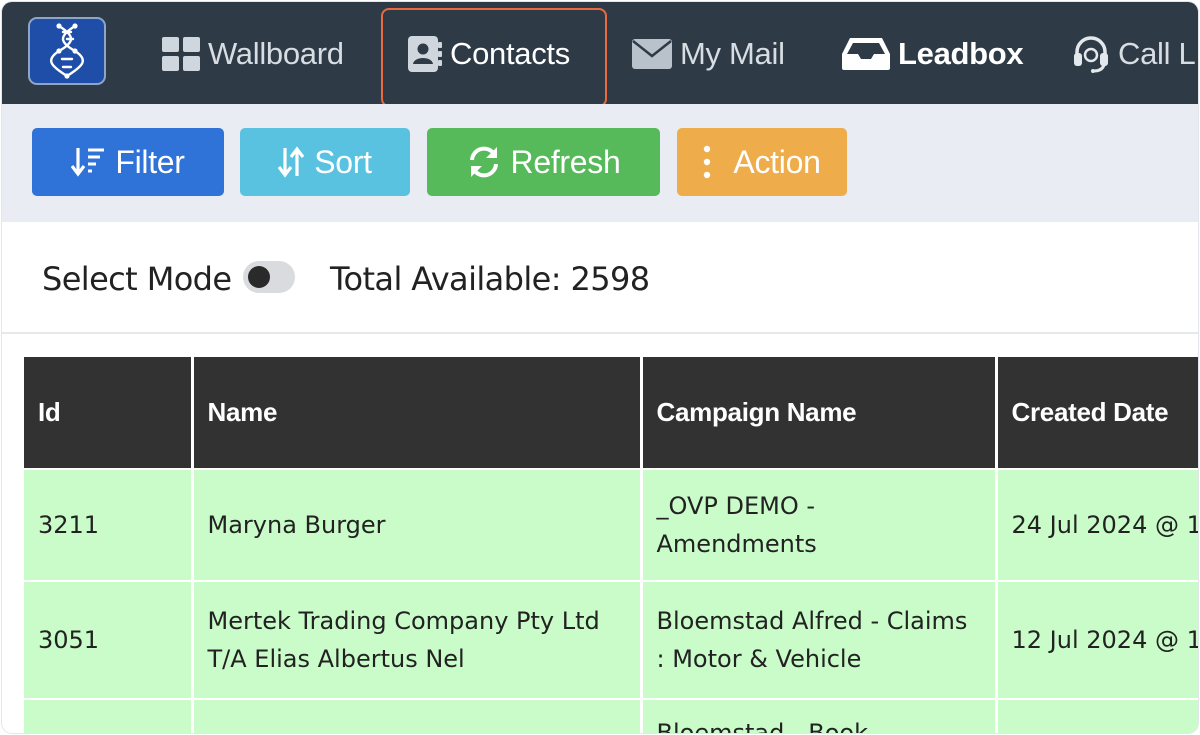  I want to click on filter-sort-icon, so click(88, 162).